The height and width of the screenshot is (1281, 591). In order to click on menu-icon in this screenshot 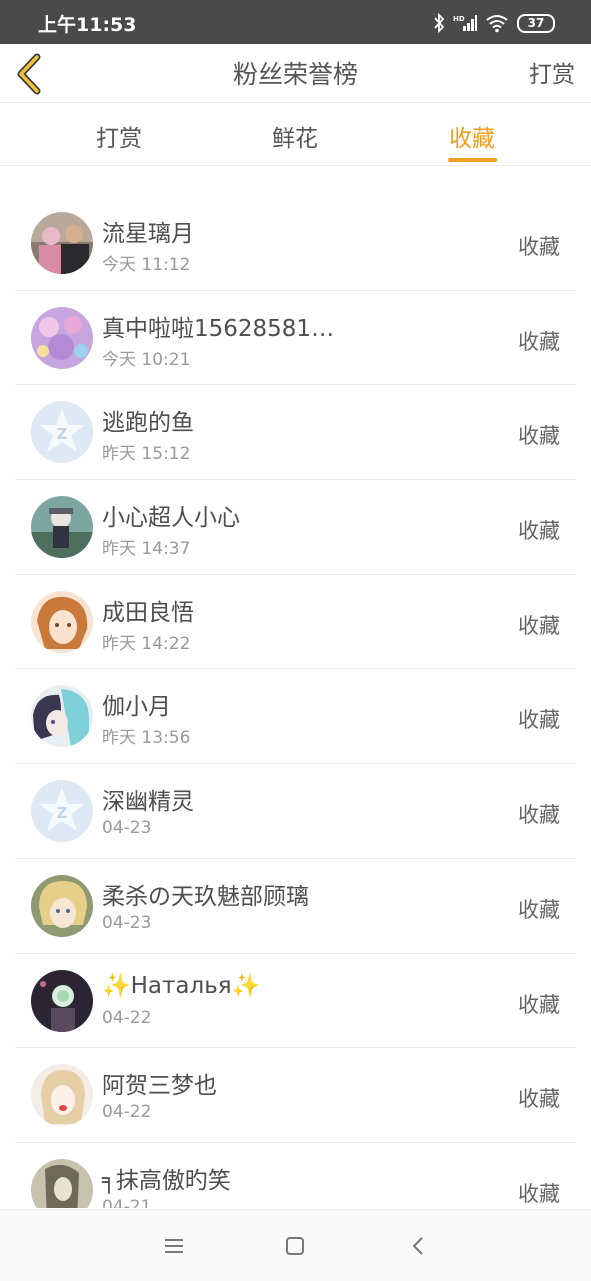, I will do `click(174, 1246)`.